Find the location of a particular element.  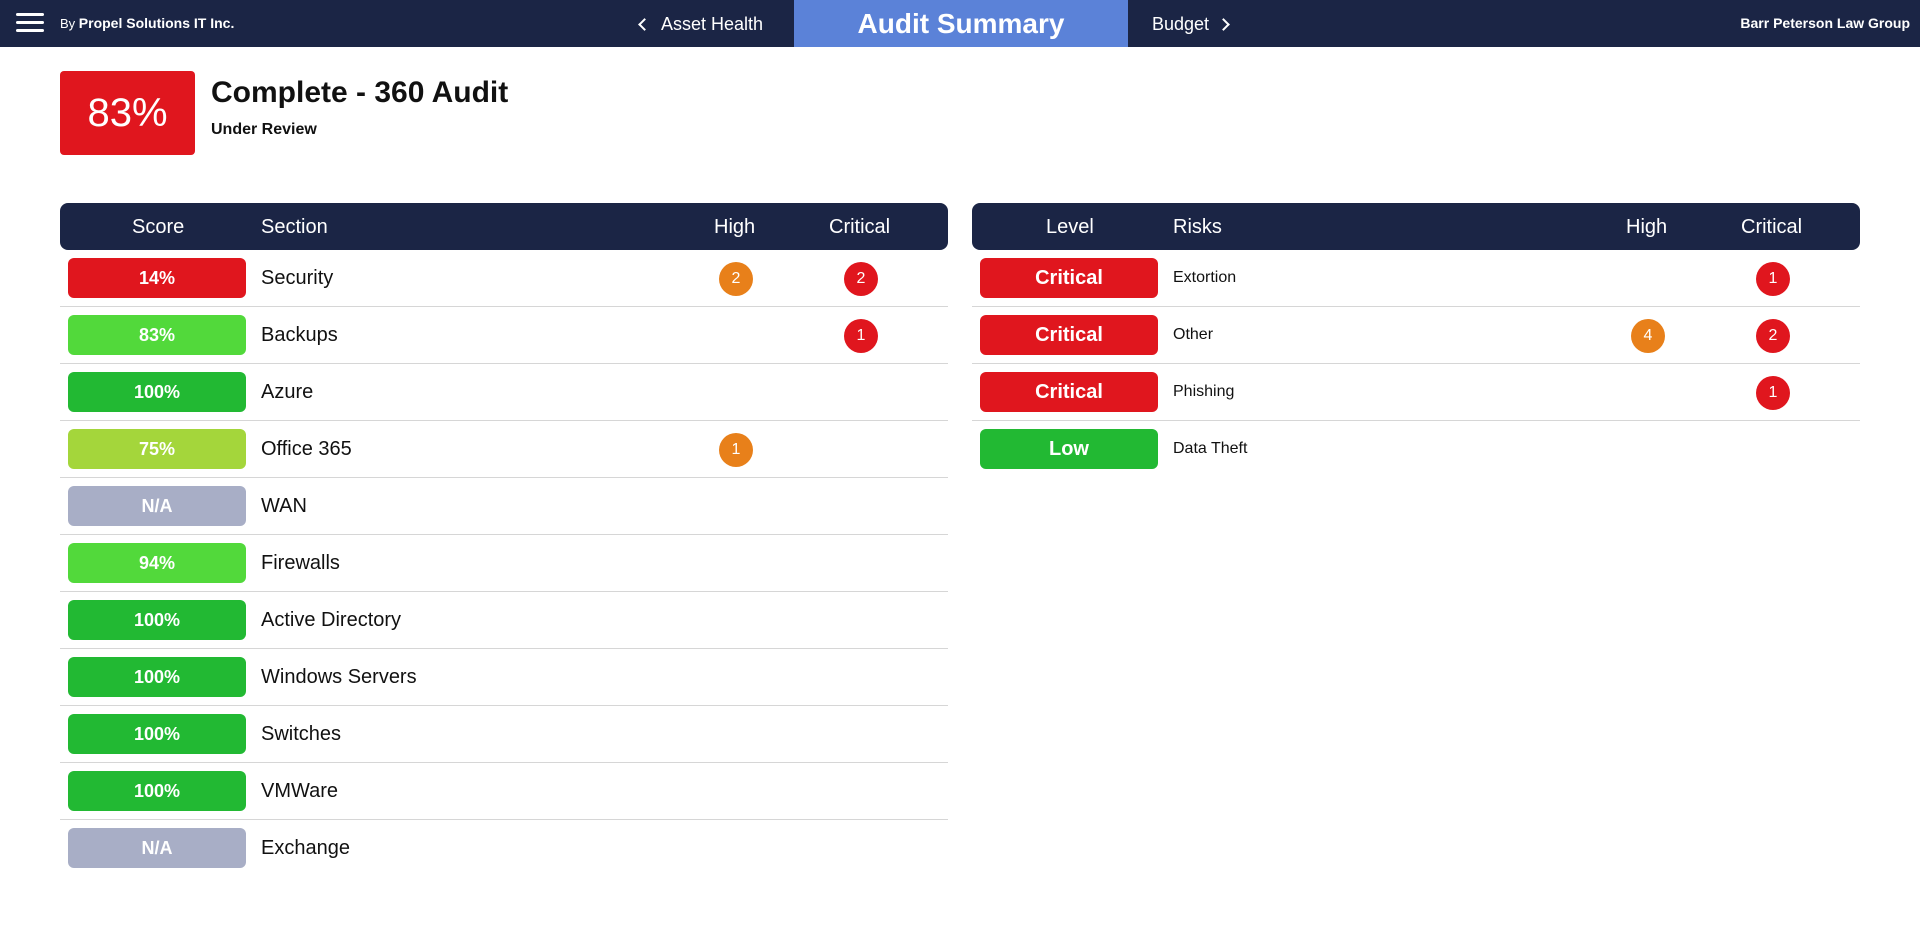

page-title: Complete - 360 Audit is located at coordinates (360, 92).